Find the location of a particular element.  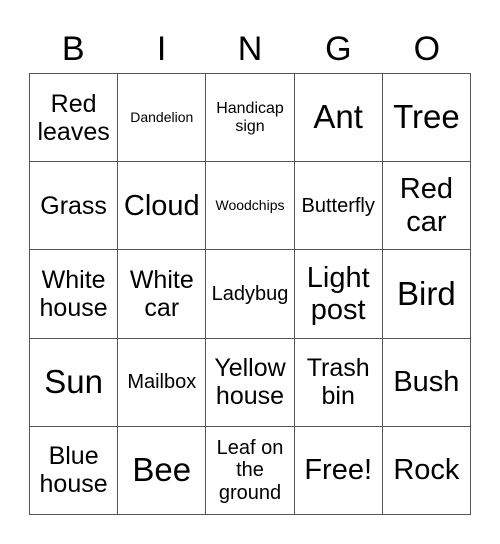

bingo-cell: White car is located at coordinates (162, 294).